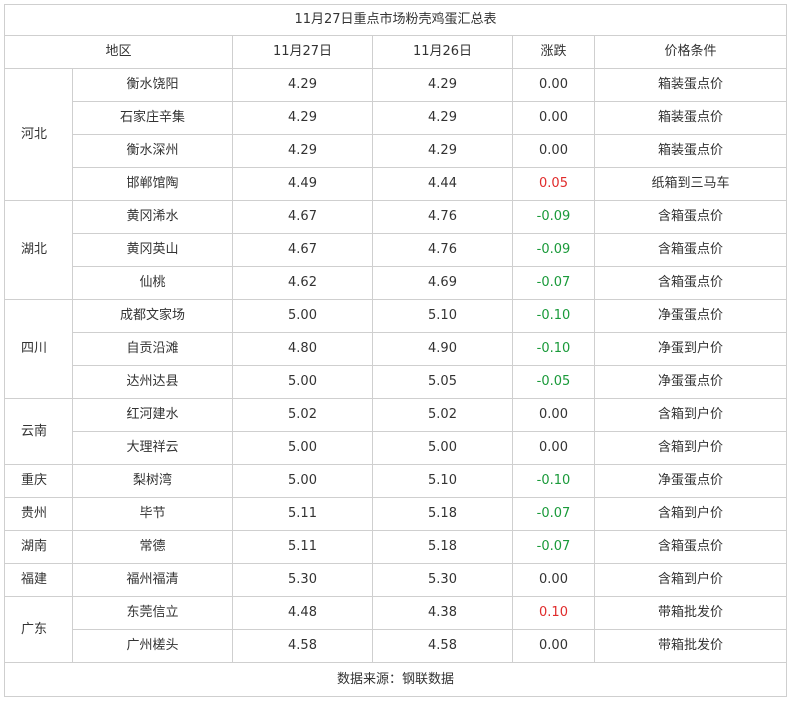 The width and height of the screenshot is (791, 704). Describe the element at coordinates (442, 580) in the screenshot. I see `price-nov26-cell: 5.30` at that location.